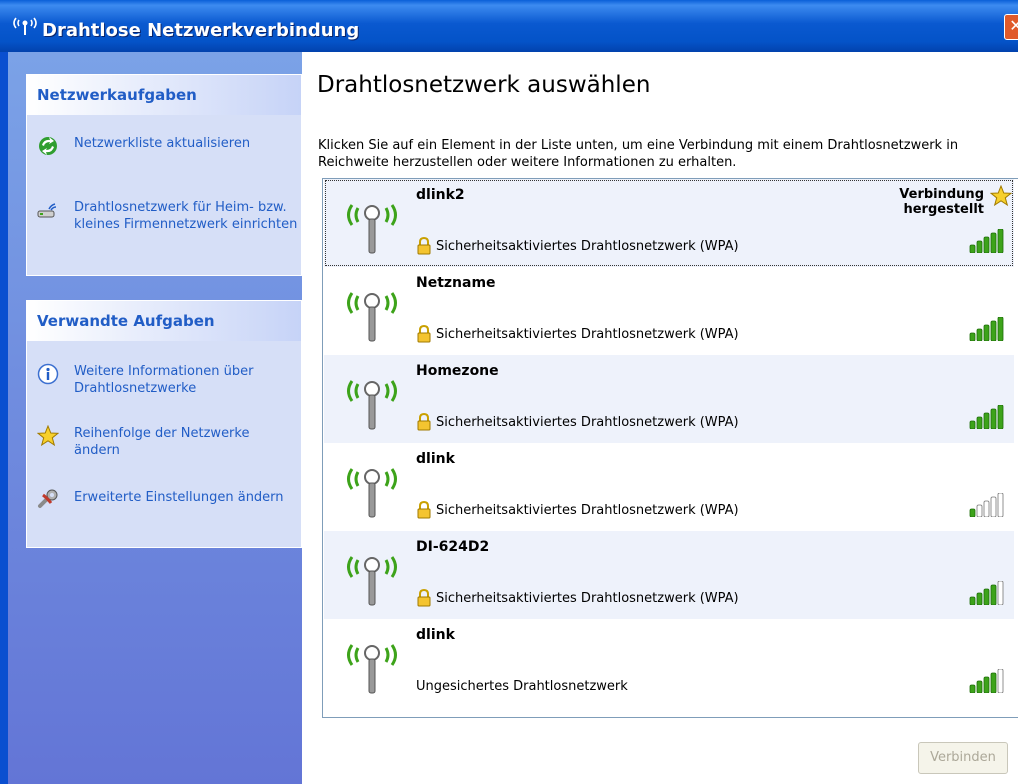 Image resolution: width=1018 pixels, height=784 pixels. What do you see at coordinates (164, 95) in the screenshot?
I see `network-tasks-title: Netzwerkaufgaben` at bounding box center [164, 95].